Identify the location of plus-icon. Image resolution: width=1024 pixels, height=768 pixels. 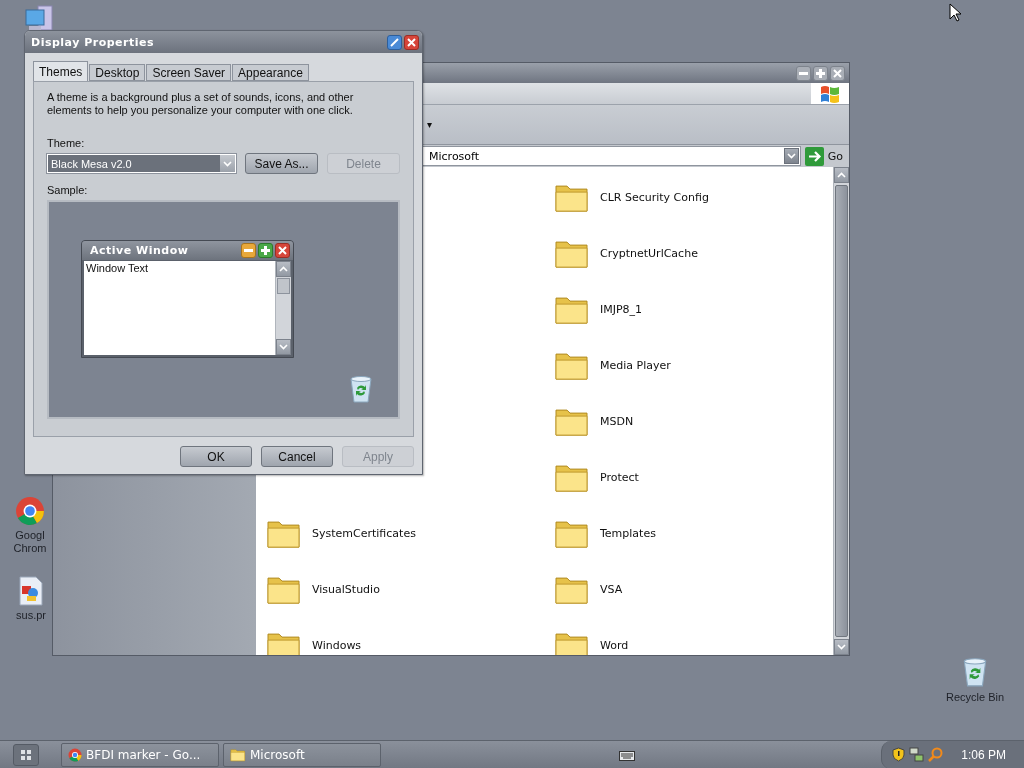
(820, 73).